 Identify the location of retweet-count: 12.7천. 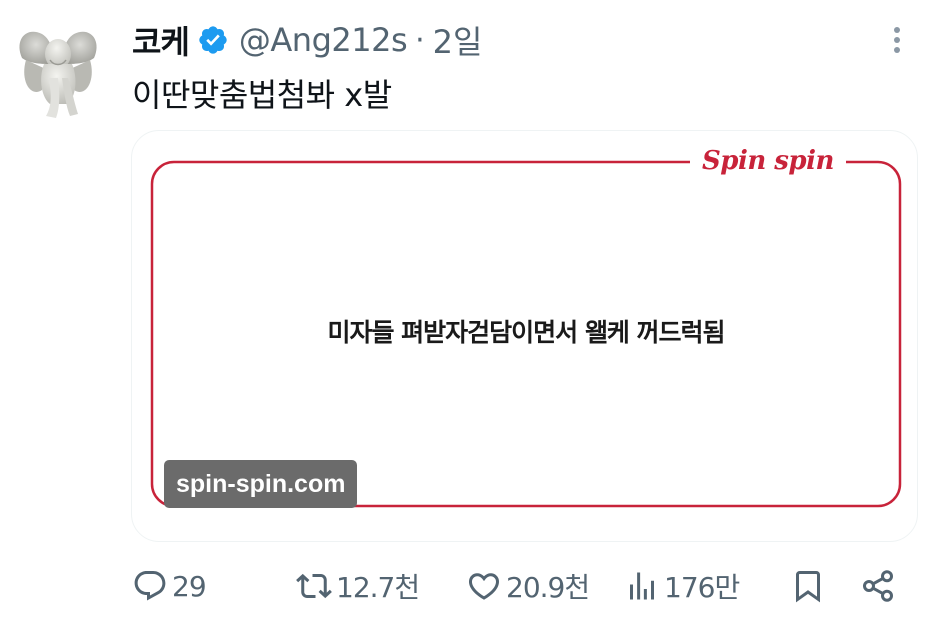
(378, 587).